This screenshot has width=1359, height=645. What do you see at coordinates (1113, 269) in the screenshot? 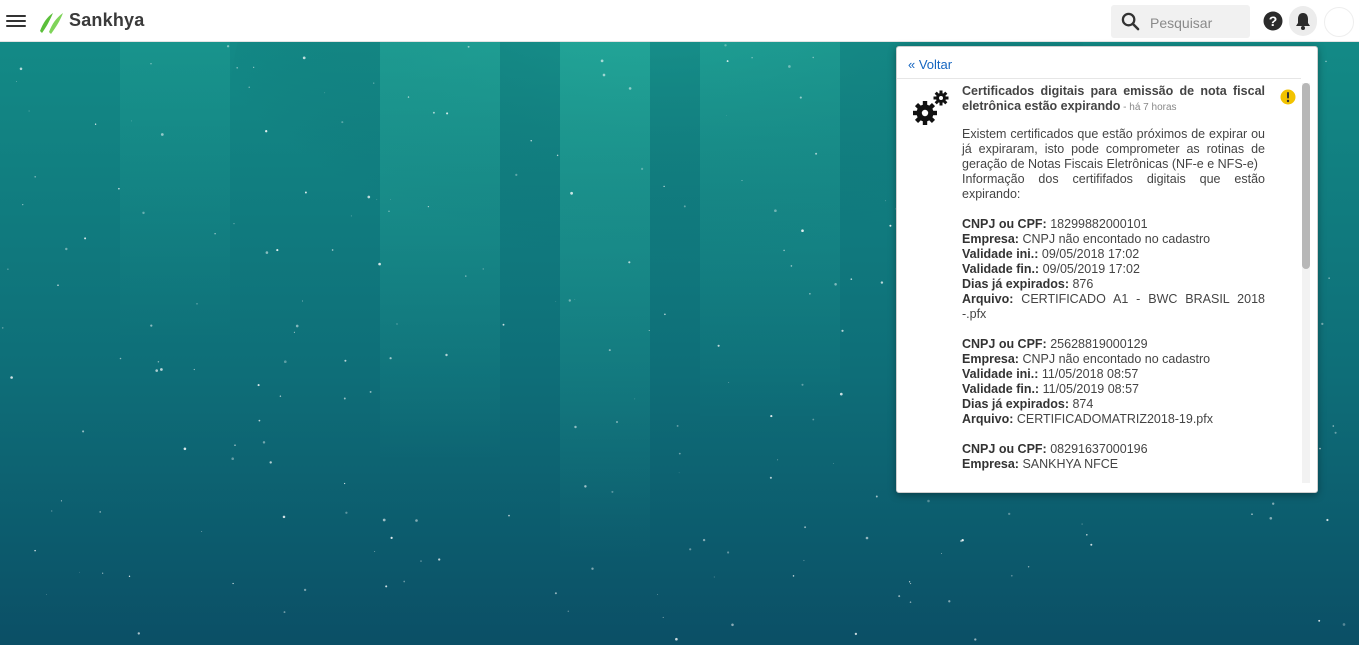
I see `certificate-entry: CNPJ ou CPF: 18299882000101 Empresa` at bounding box center [1113, 269].